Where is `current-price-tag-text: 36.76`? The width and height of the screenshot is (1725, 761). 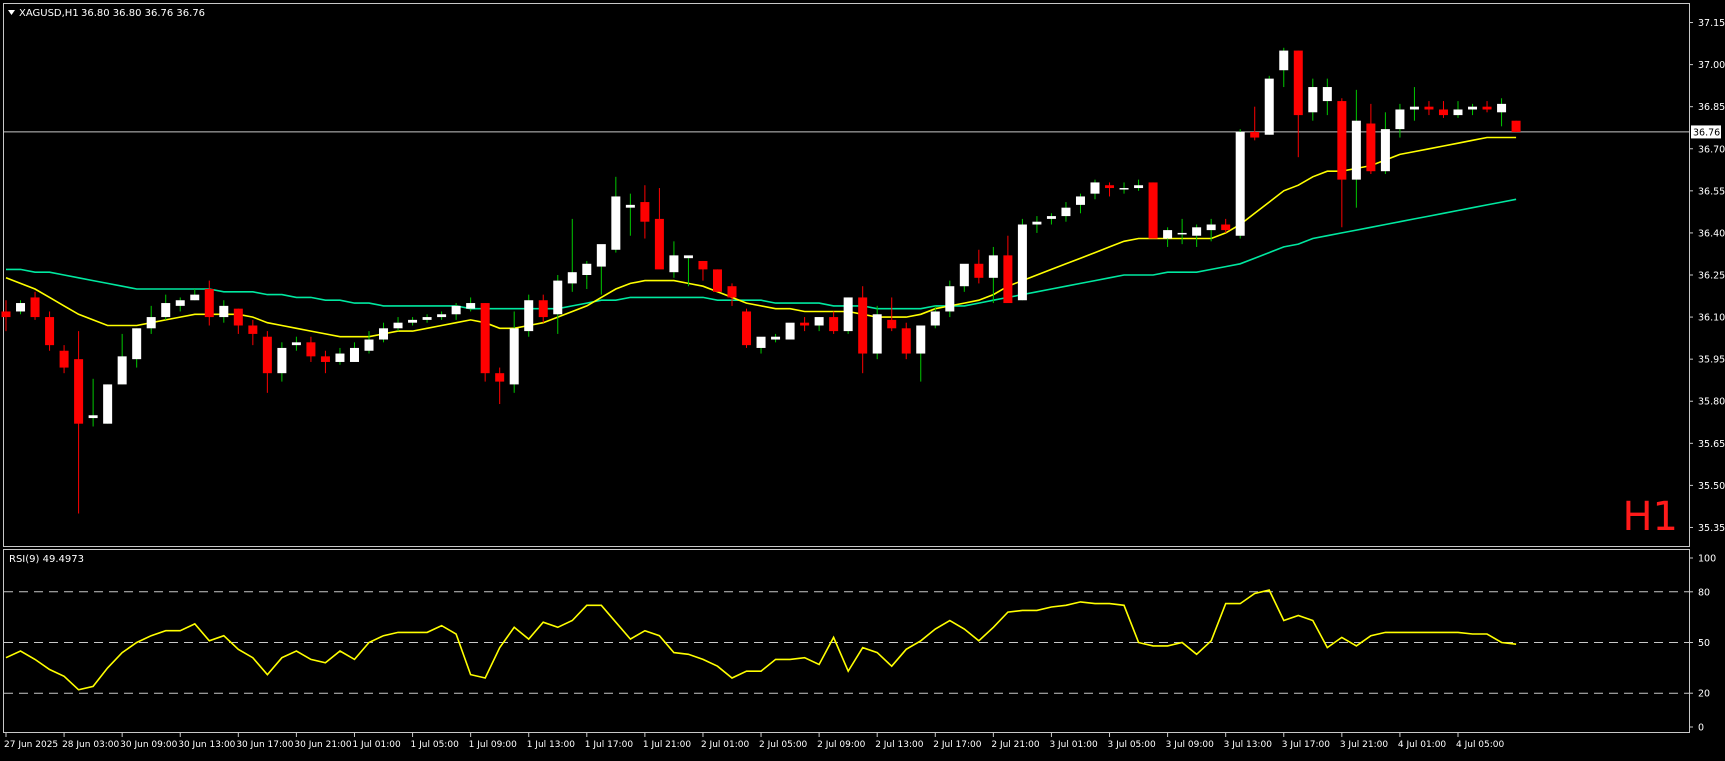
current-price-tag-text: 36.76 is located at coordinates (1706, 132).